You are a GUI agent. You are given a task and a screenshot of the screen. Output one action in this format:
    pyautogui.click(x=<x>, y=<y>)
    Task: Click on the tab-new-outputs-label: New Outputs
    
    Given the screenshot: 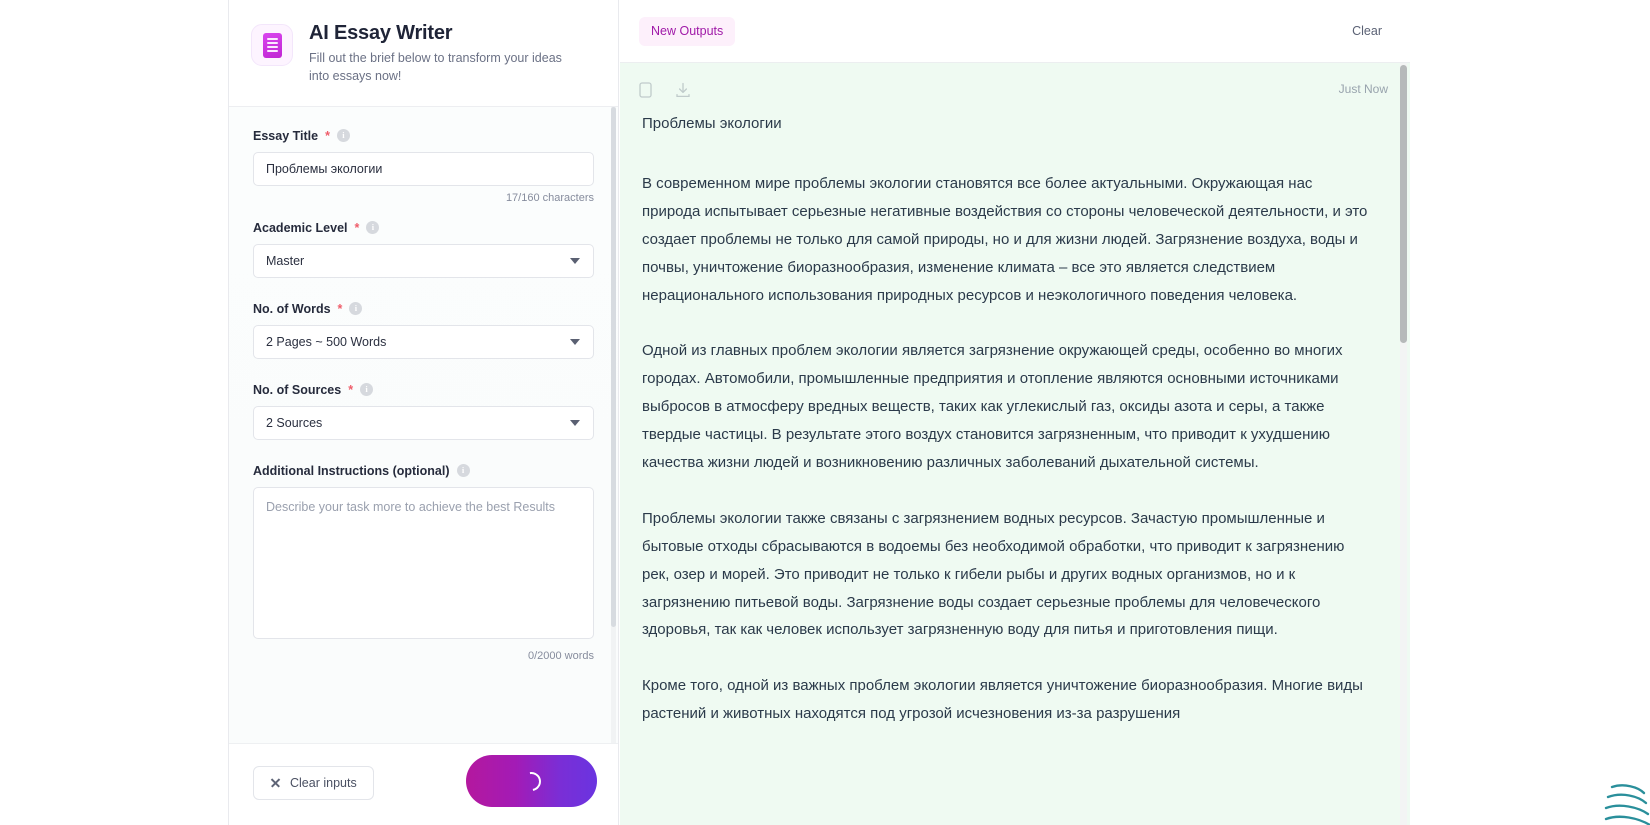 What is the action you would take?
    pyautogui.click(x=687, y=31)
    